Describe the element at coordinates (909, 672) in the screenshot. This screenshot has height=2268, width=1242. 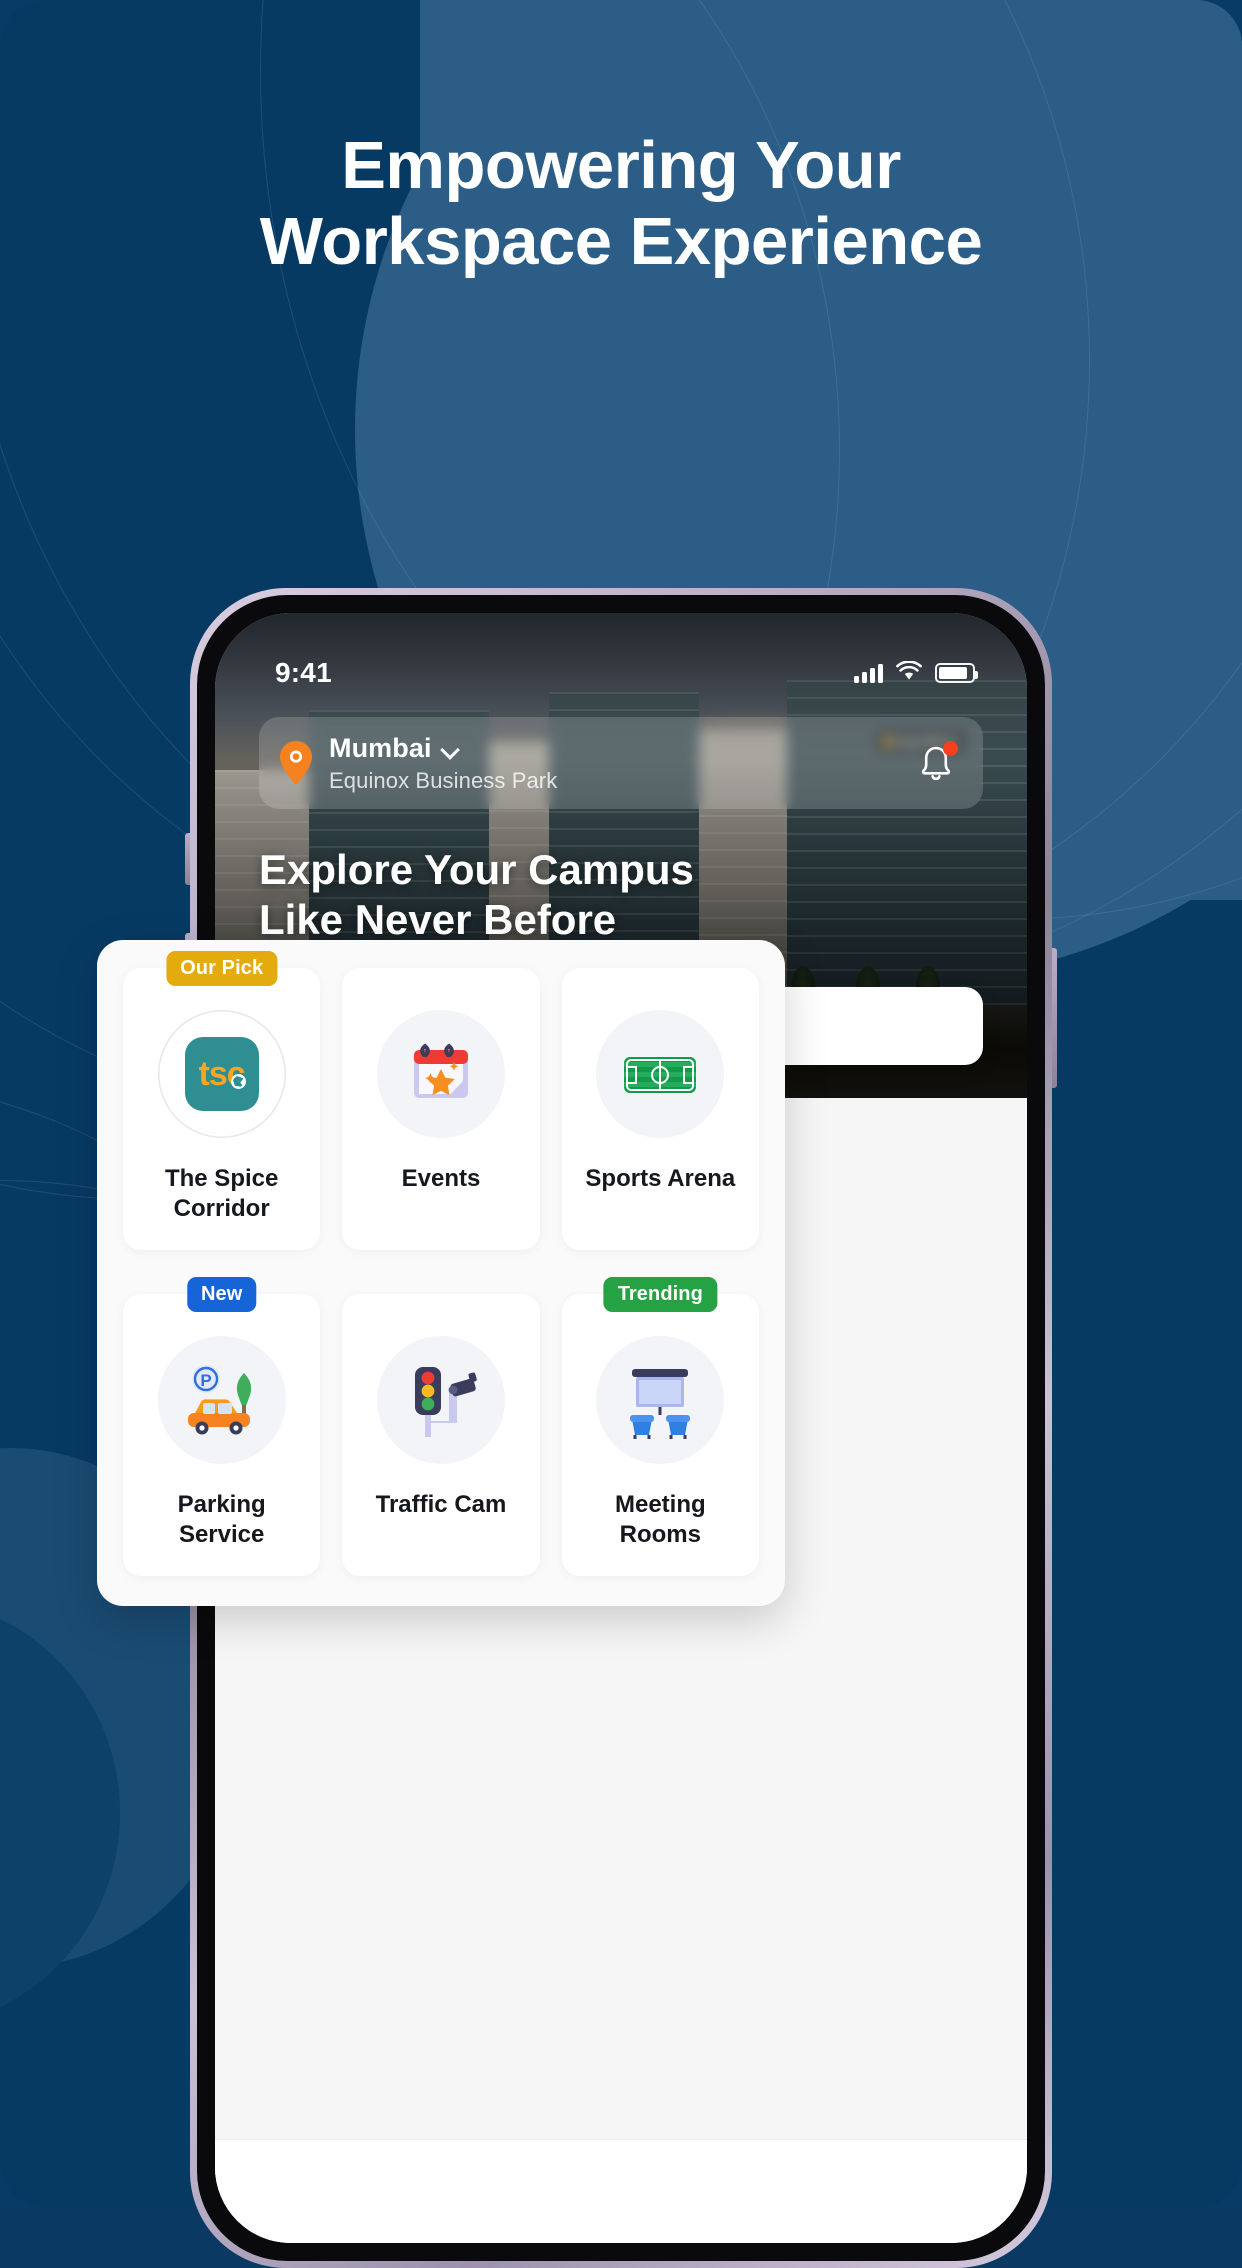
I see `wifi-icon` at that location.